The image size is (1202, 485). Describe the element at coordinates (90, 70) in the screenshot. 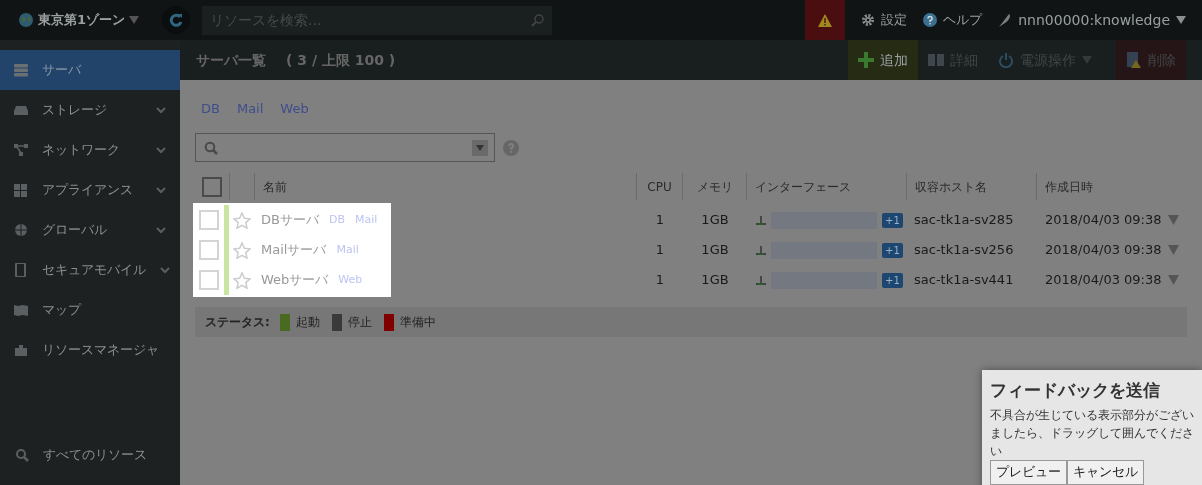

I see `sidebar-item: サーバ` at that location.